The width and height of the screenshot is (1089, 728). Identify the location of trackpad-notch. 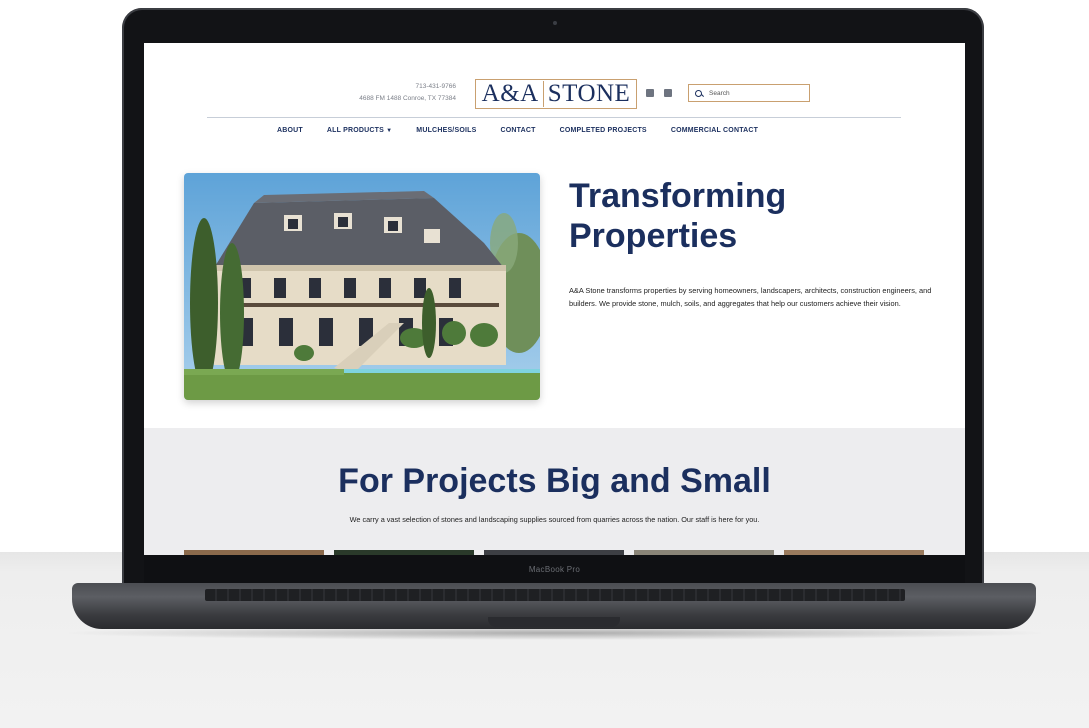
(554, 622).